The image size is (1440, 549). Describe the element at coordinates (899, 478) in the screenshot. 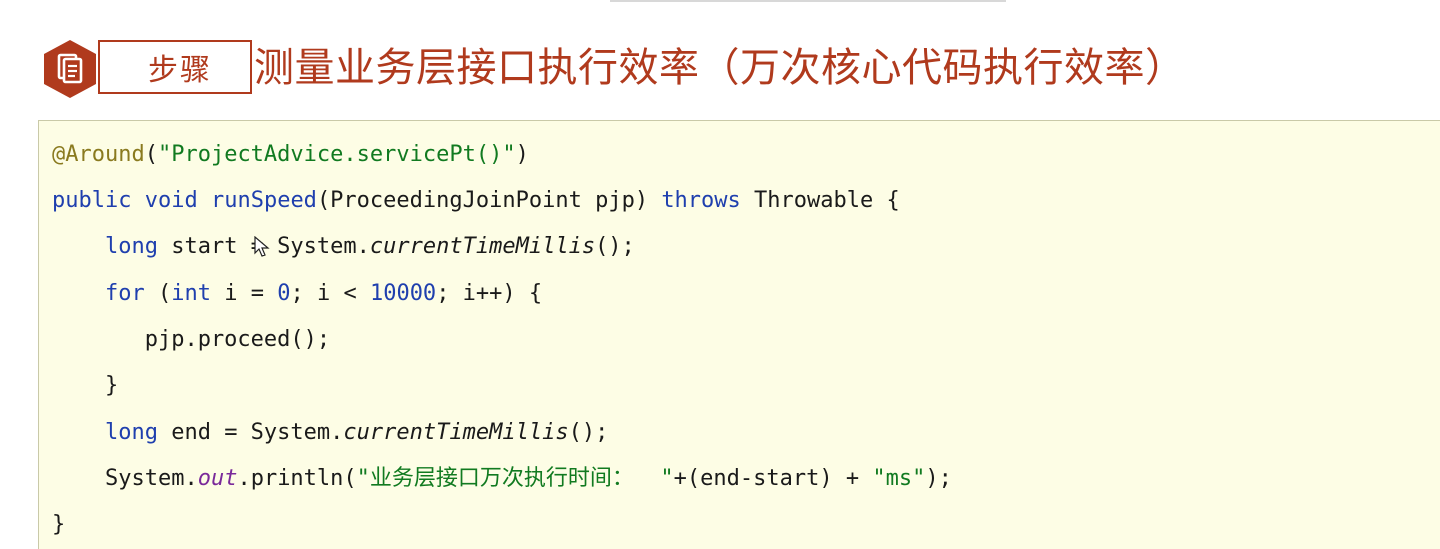

I see `code-token: "ms"` at that location.